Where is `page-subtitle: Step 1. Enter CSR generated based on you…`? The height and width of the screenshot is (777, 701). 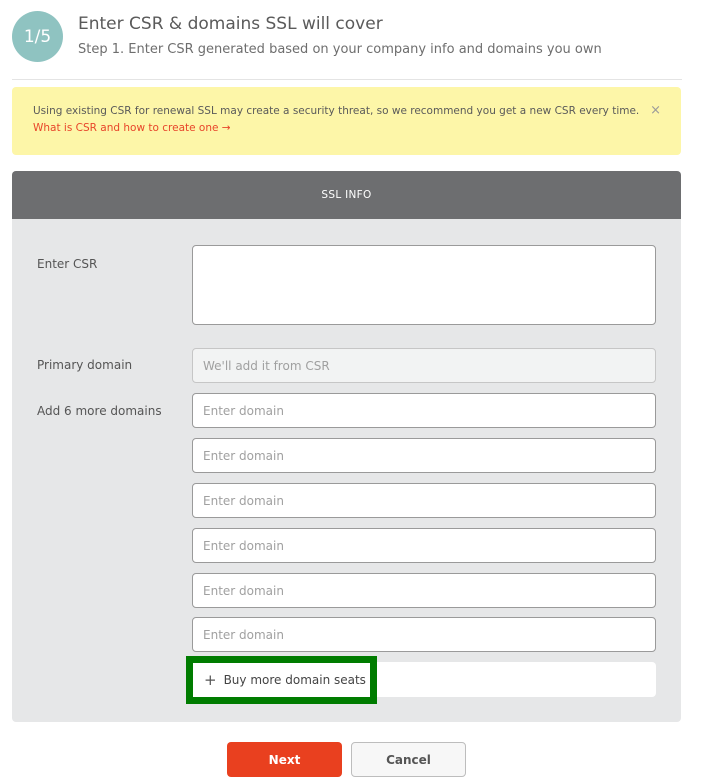 page-subtitle: Step 1. Enter CSR generated based on you… is located at coordinates (340, 49).